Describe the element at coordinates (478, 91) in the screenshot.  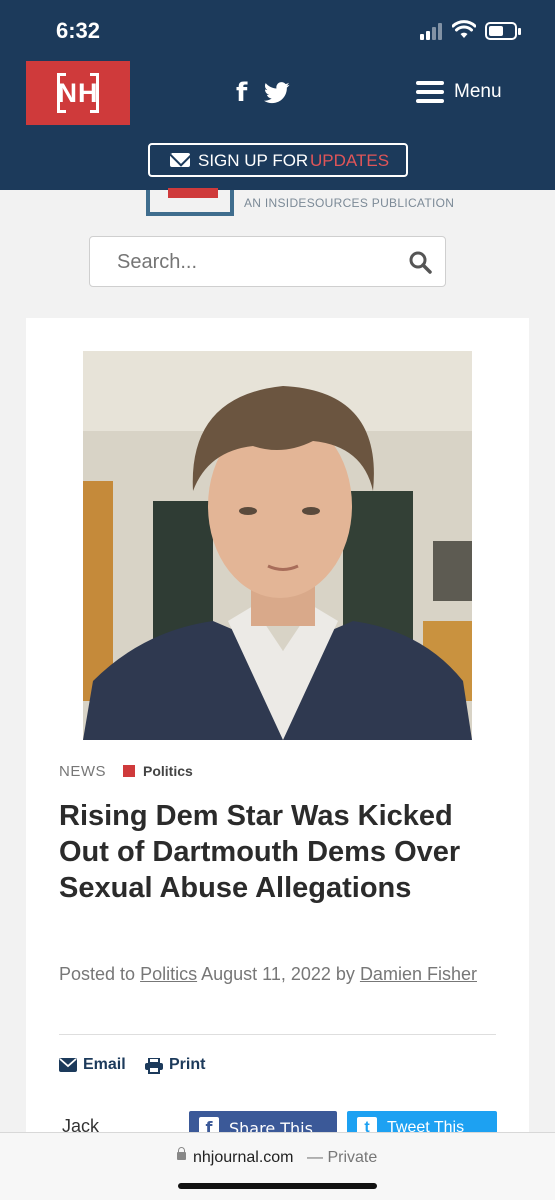
I see `menu-label: Menu` at that location.